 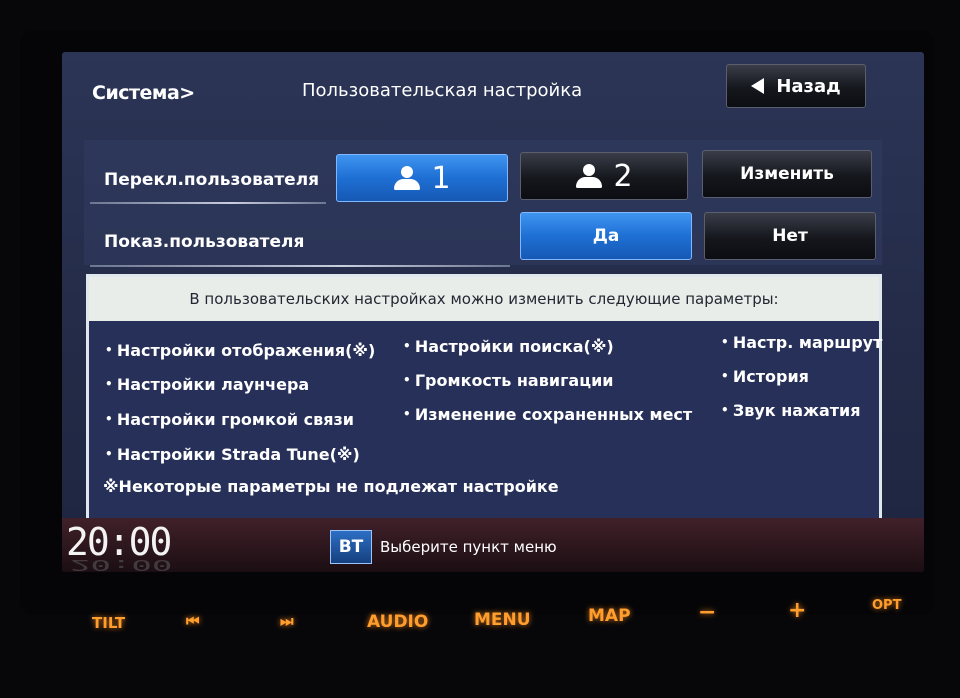 I want to click on yes-button-label: Да, so click(x=606, y=236).